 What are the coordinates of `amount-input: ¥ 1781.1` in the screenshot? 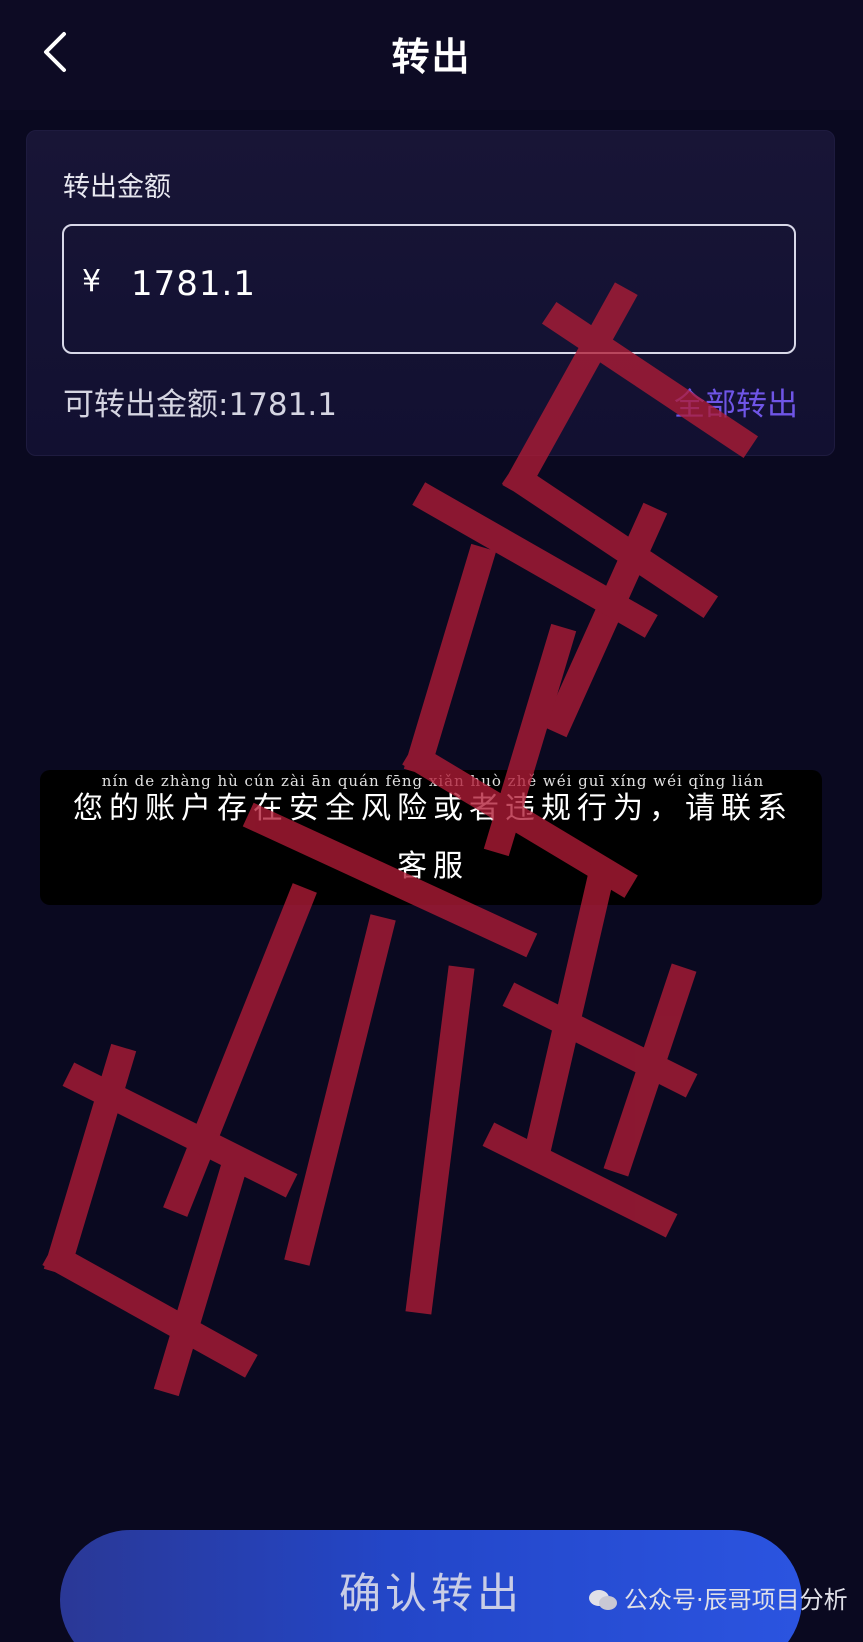 It's located at (429, 289).